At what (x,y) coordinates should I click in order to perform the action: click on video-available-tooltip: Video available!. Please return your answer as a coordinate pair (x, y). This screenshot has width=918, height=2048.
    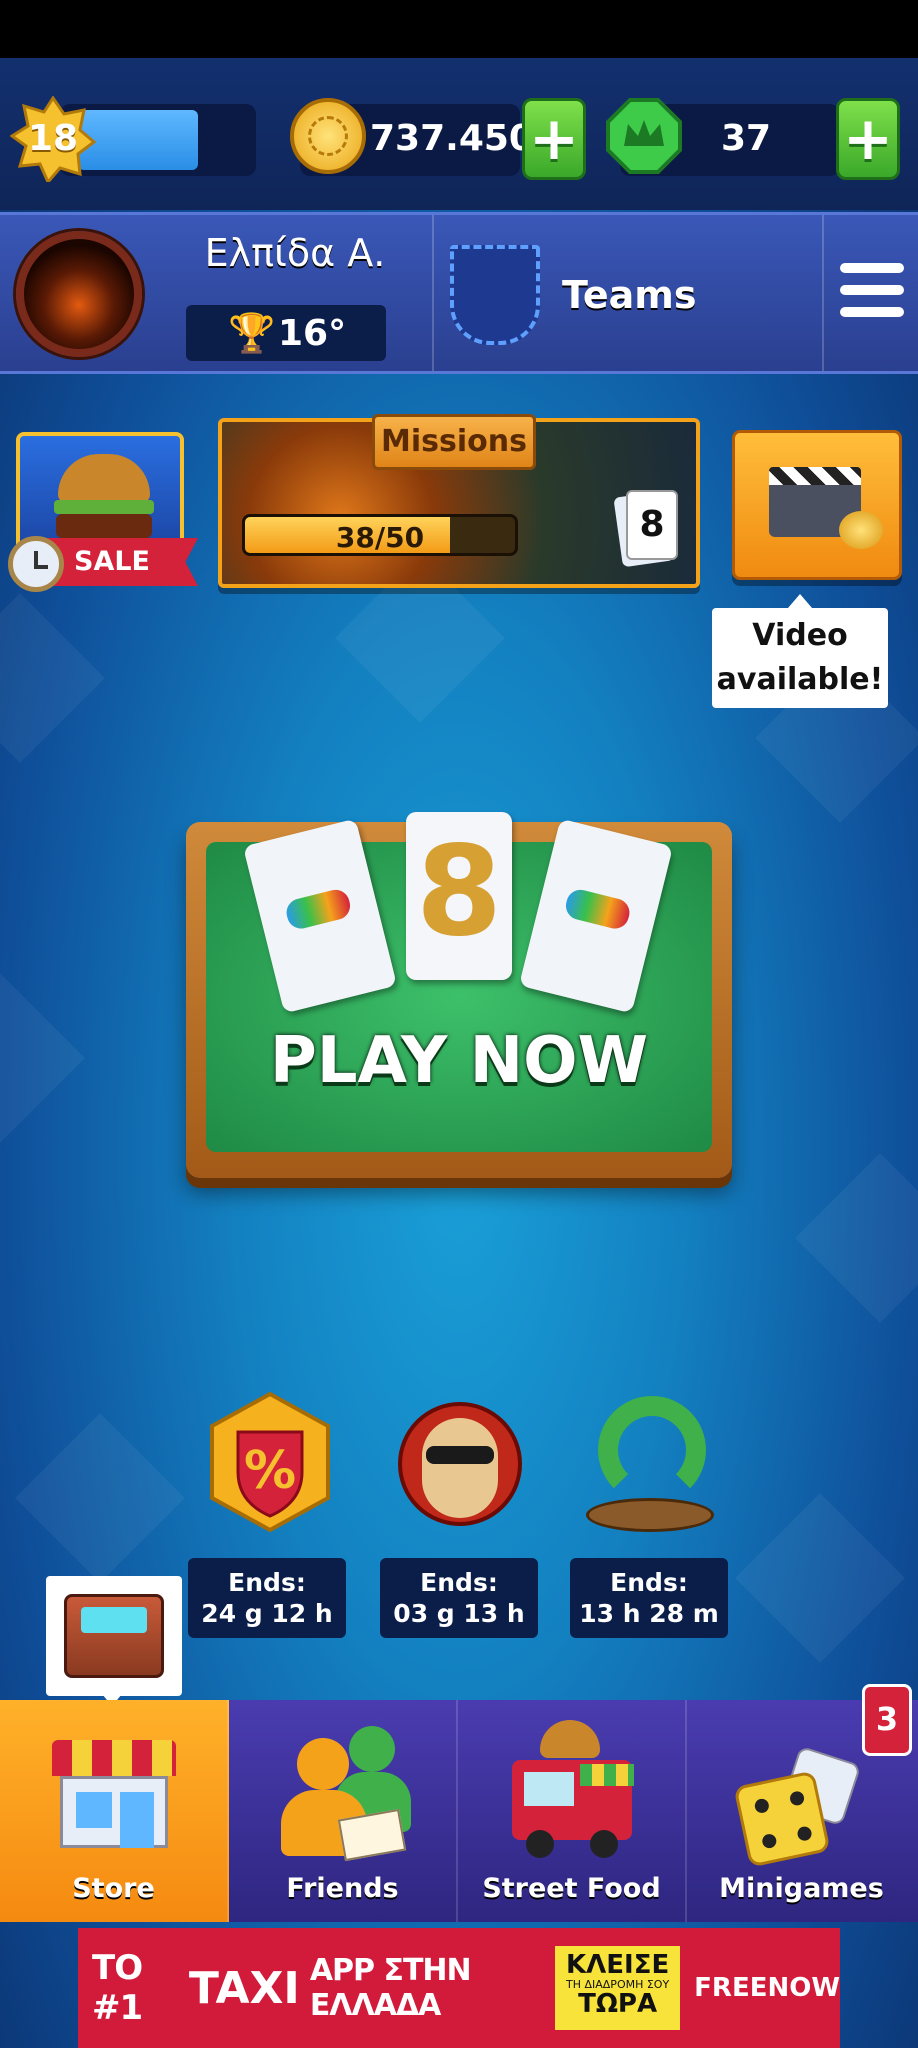
    Looking at the image, I should click on (800, 651).